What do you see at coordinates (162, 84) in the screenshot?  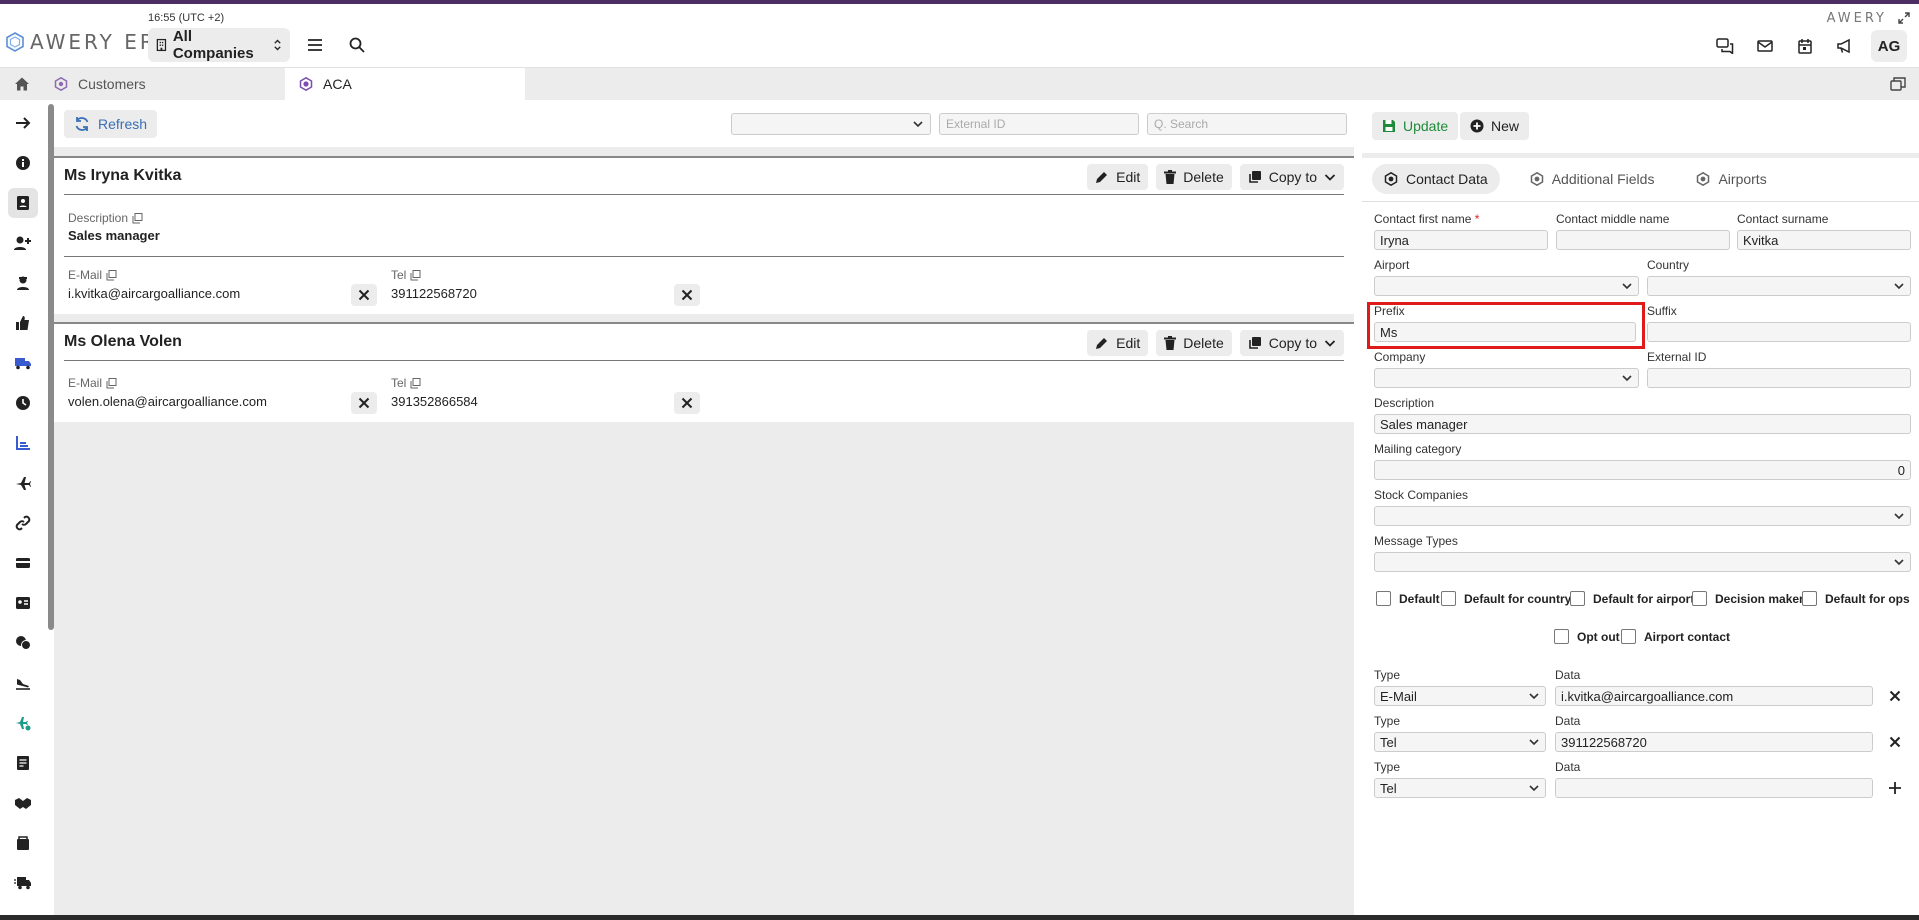 I see `tab-customers: Customers` at bounding box center [162, 84].